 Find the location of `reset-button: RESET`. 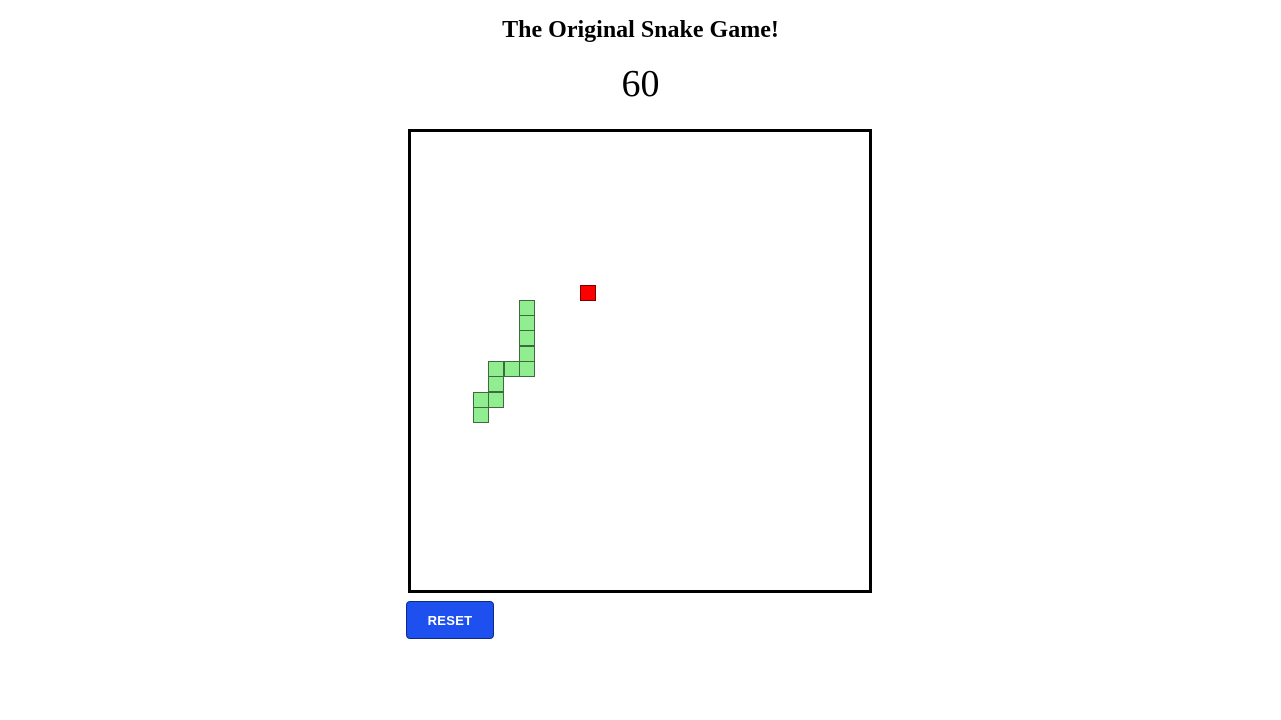

reset-button: RESET is located at coordinates (450, 620).